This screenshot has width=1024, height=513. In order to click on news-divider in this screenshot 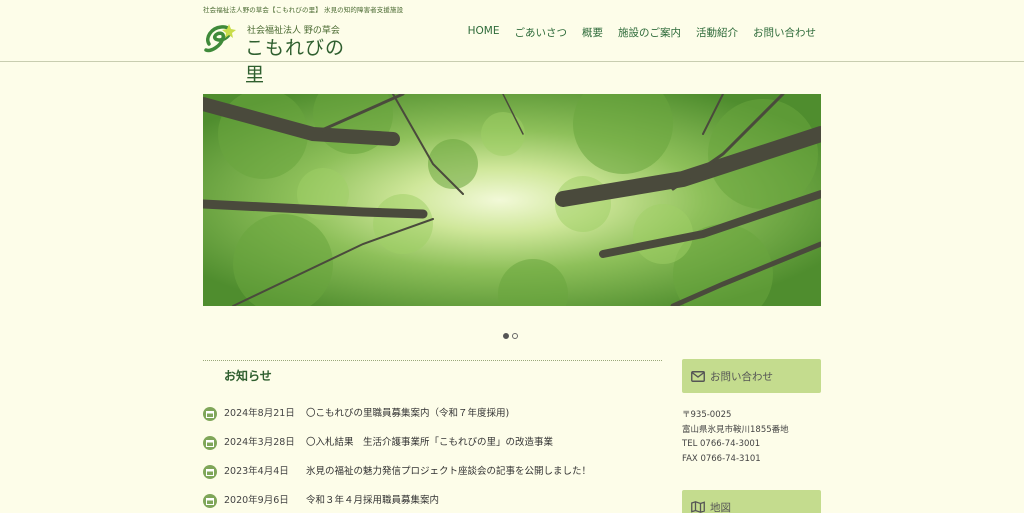, I will do `click(432, 360)`.